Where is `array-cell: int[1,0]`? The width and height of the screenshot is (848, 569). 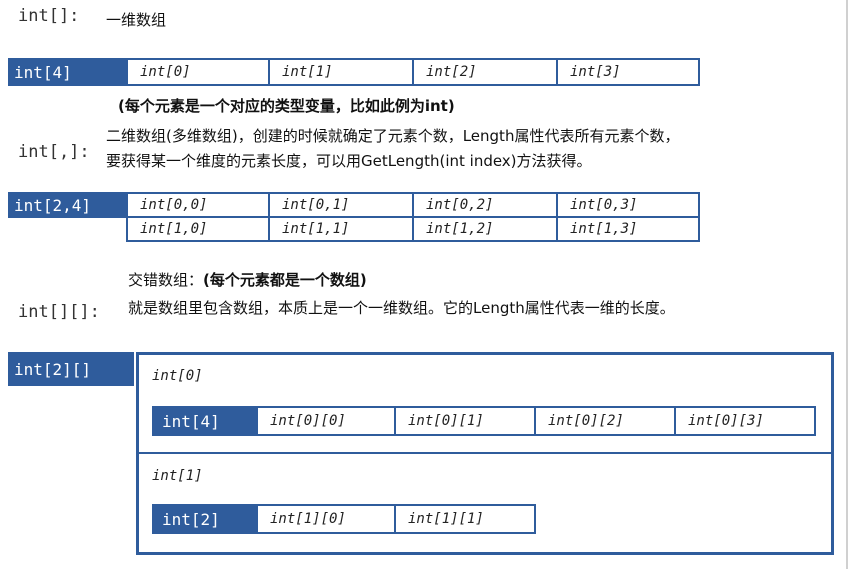 array-cell: int[1,0] is located at coordinates (198, 230).